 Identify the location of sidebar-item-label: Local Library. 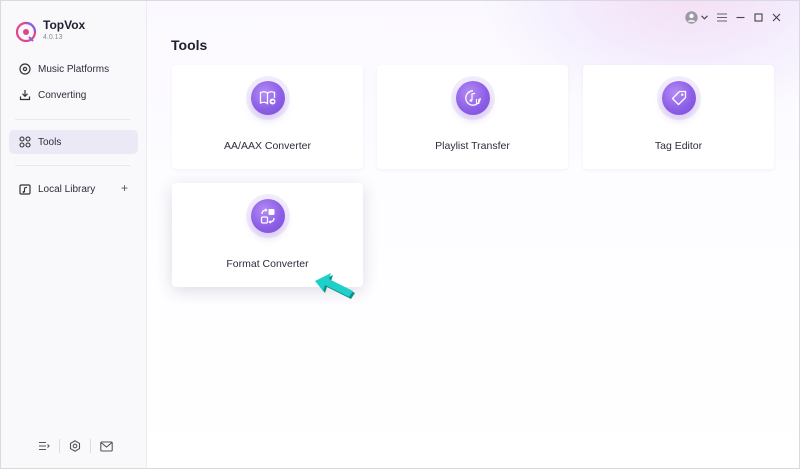
(67, 189).